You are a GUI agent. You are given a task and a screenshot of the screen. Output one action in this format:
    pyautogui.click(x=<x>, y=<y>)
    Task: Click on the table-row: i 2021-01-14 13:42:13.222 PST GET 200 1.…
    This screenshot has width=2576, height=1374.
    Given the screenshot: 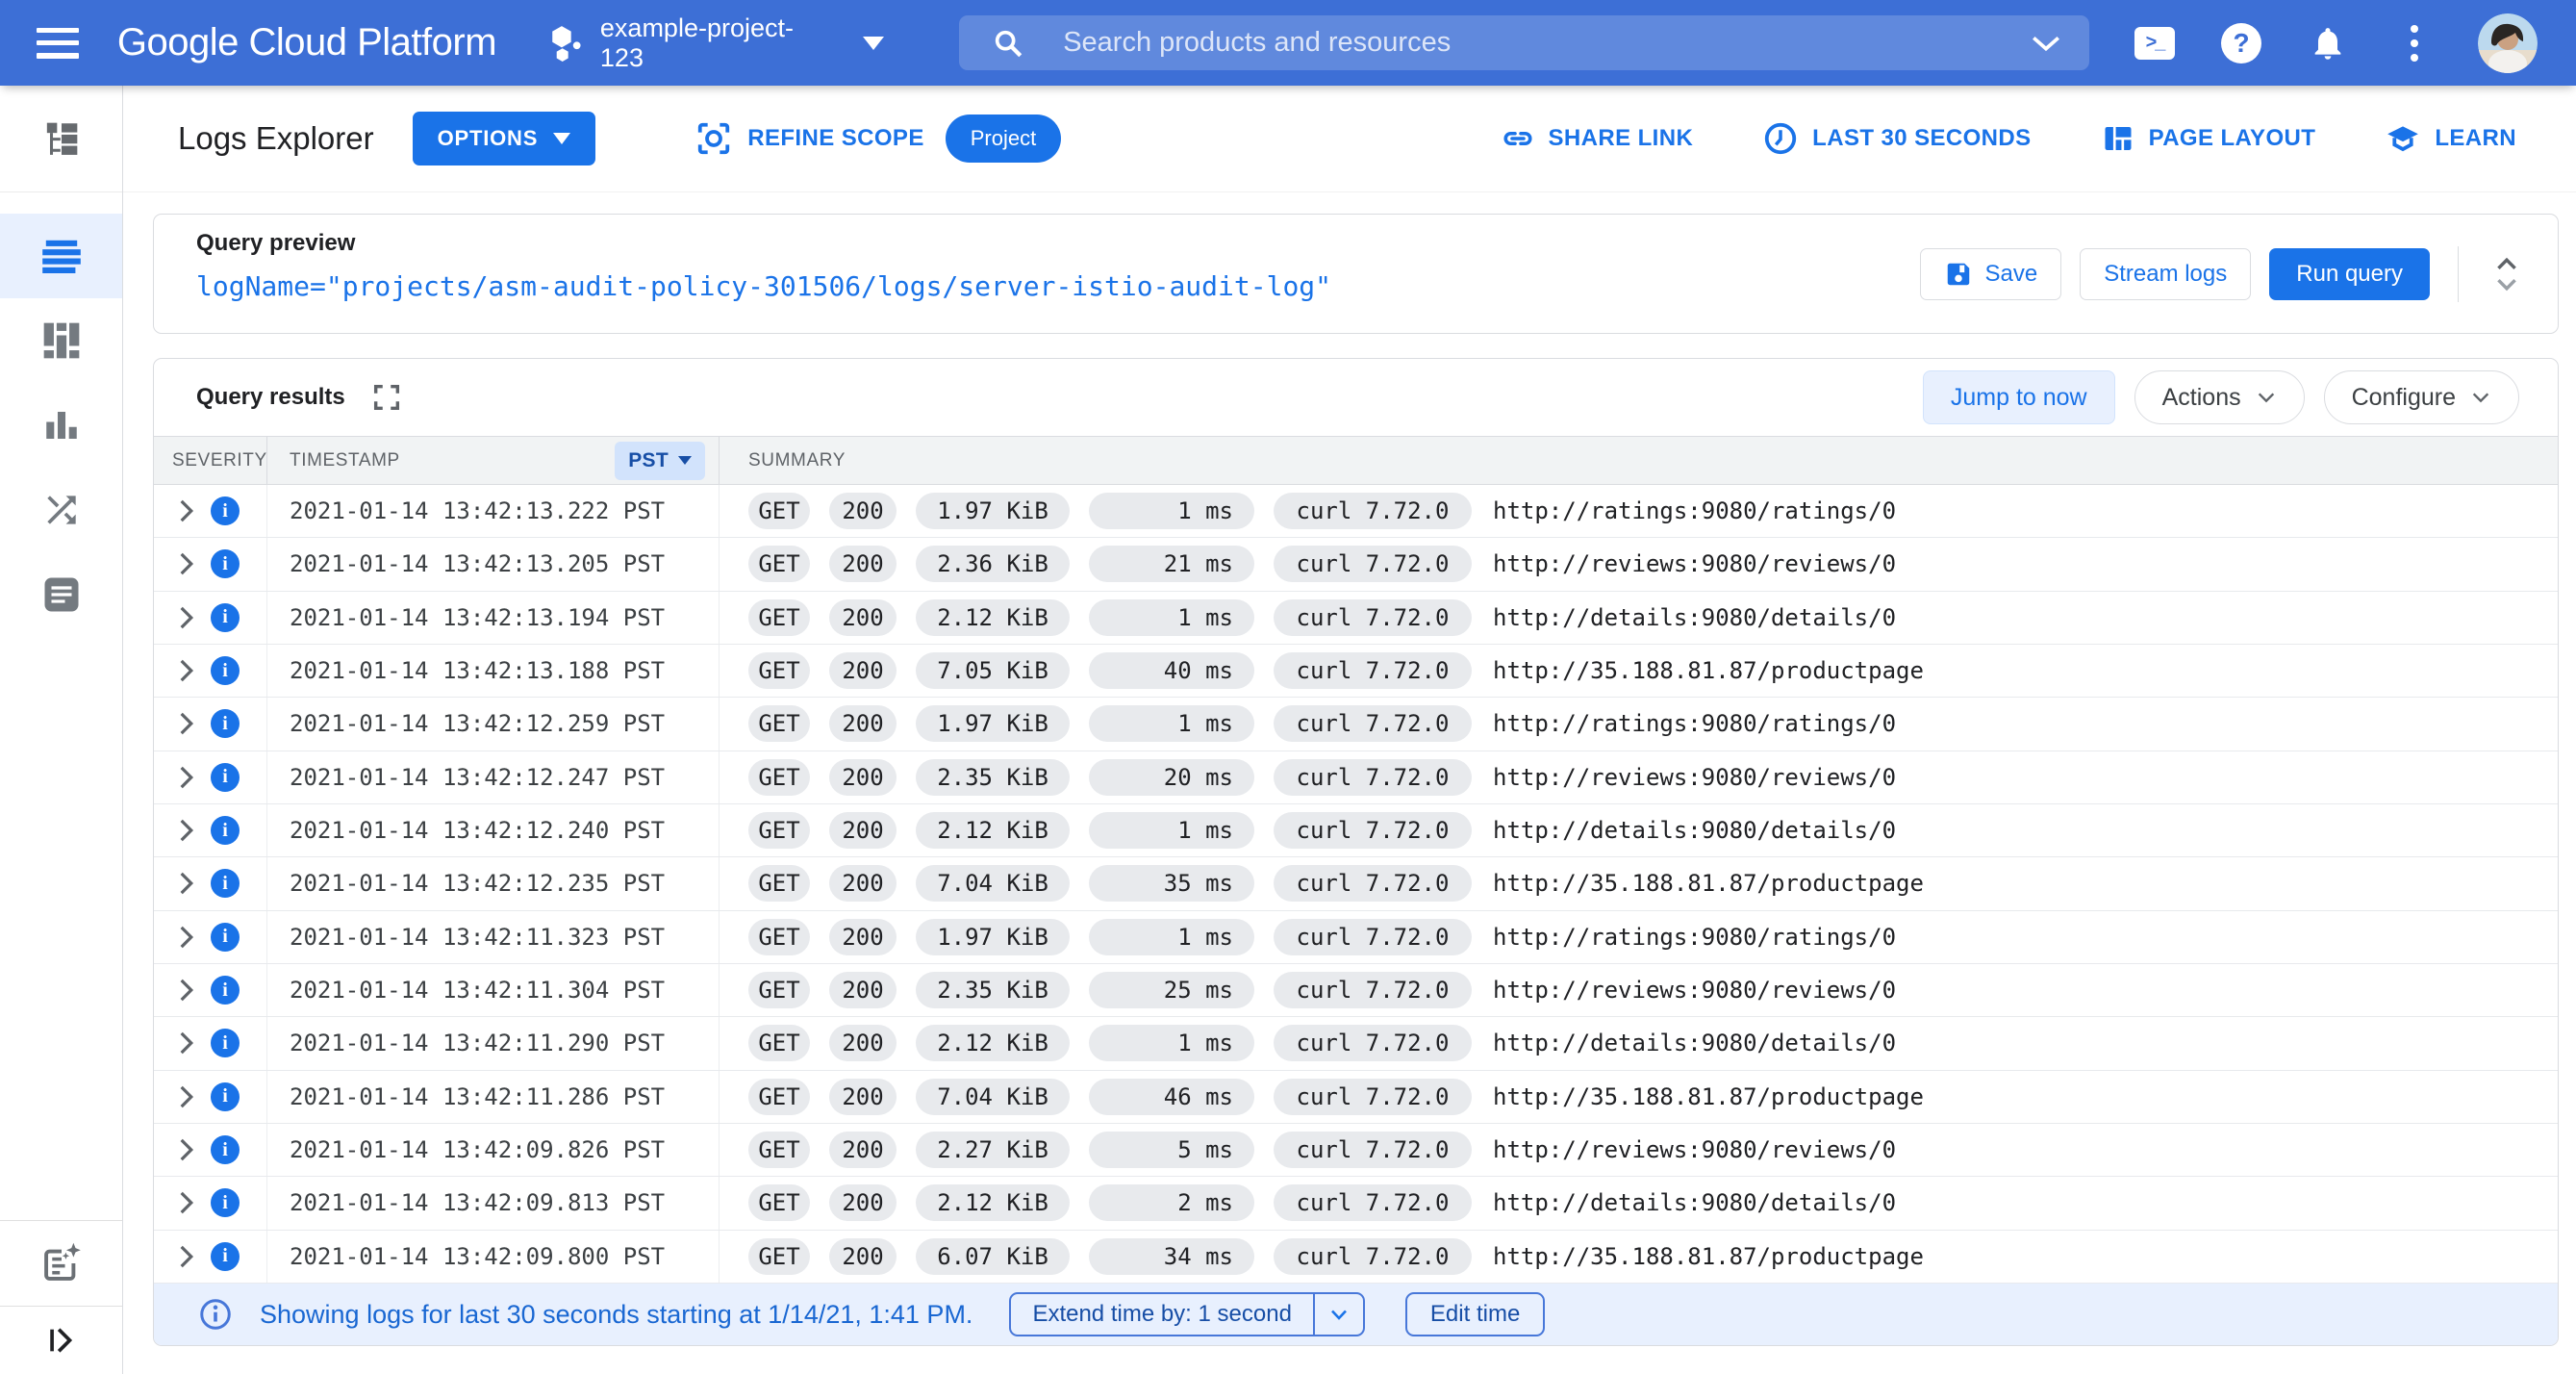 What is the action you would take?
    pyautogui.click(x=1356, y=512)
    